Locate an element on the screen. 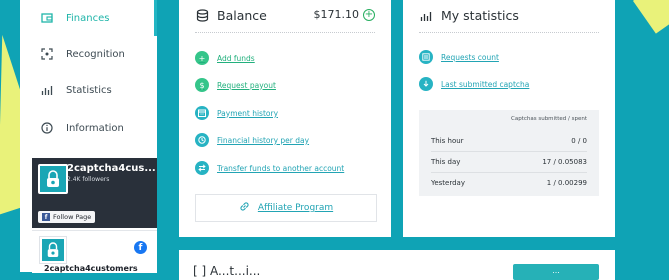  sidebar-item-label: Statistics is located at coordinates (89, 90).